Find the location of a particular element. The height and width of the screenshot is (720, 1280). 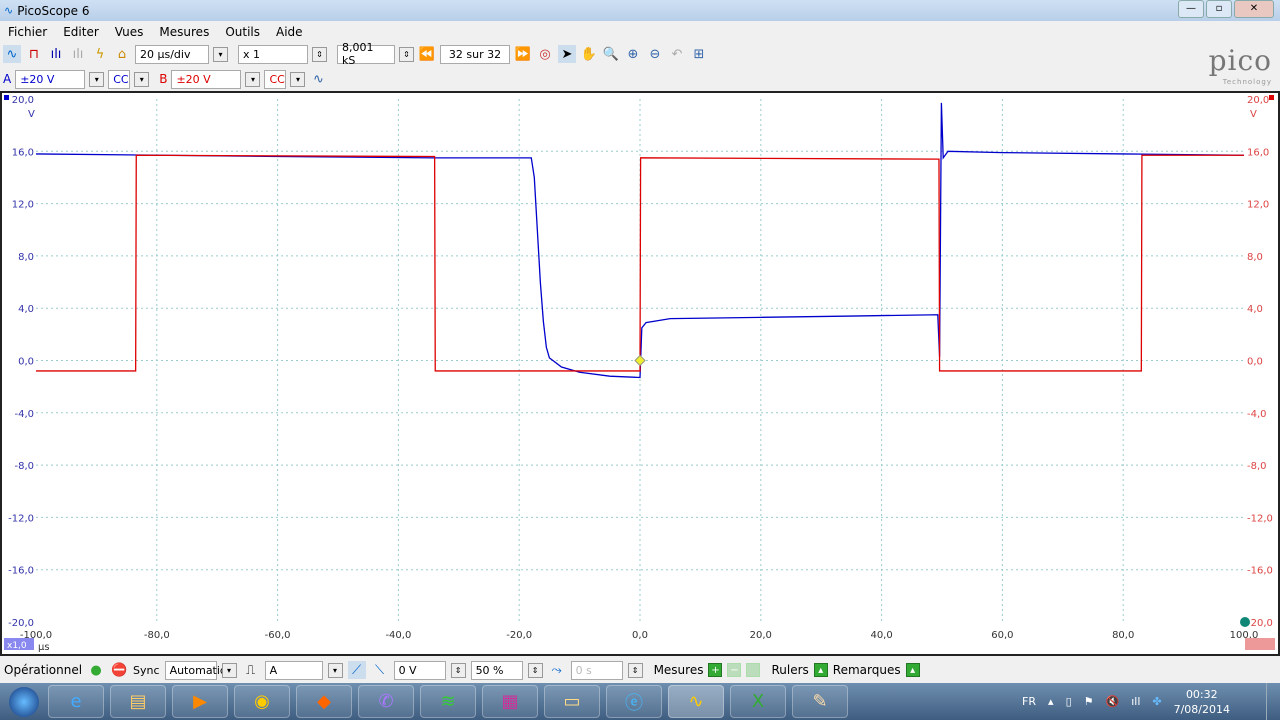

maximize-button: ▫ is located at coordinates (1219, 9).